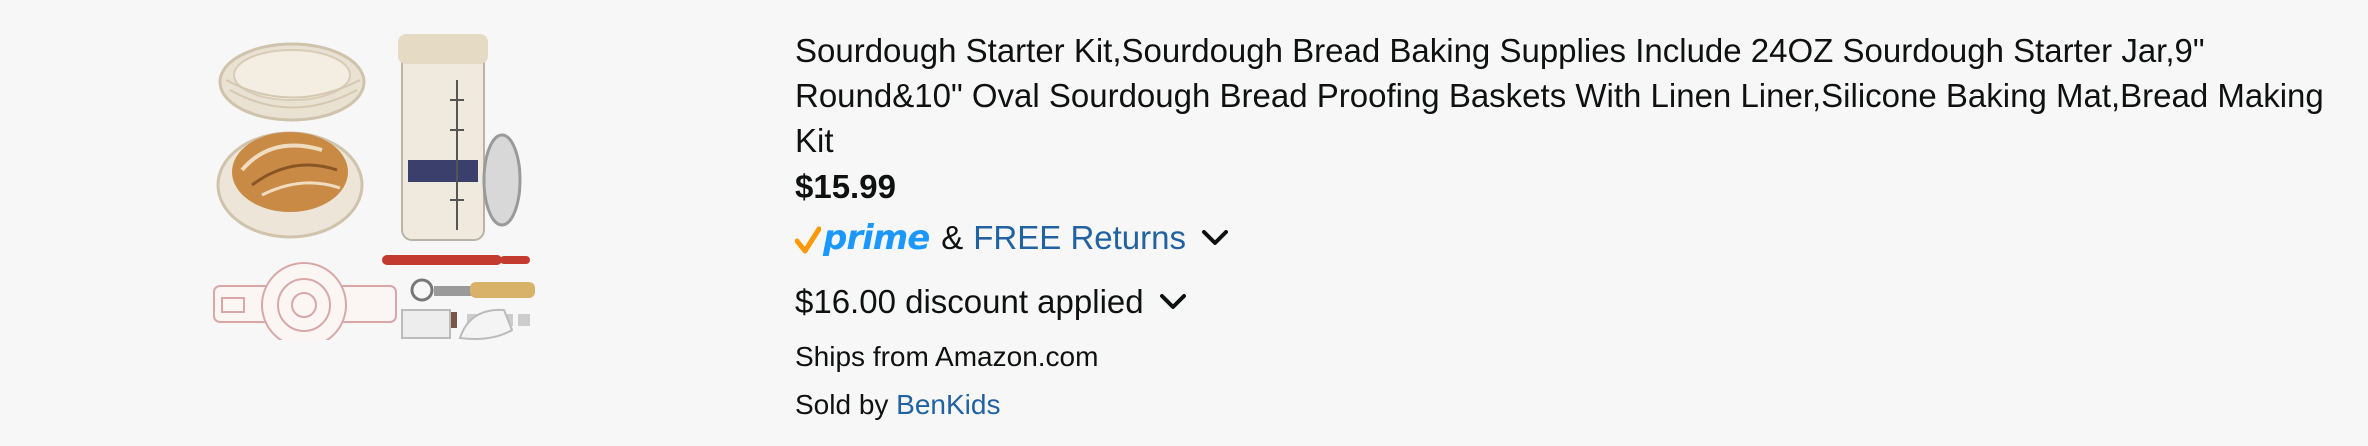 The image size is (2368, 446). What do you see at coordinates (1079, 238) in the screenshot?
I see `free-returns-link: FREE Returns` at bounding box center [1079, 238].